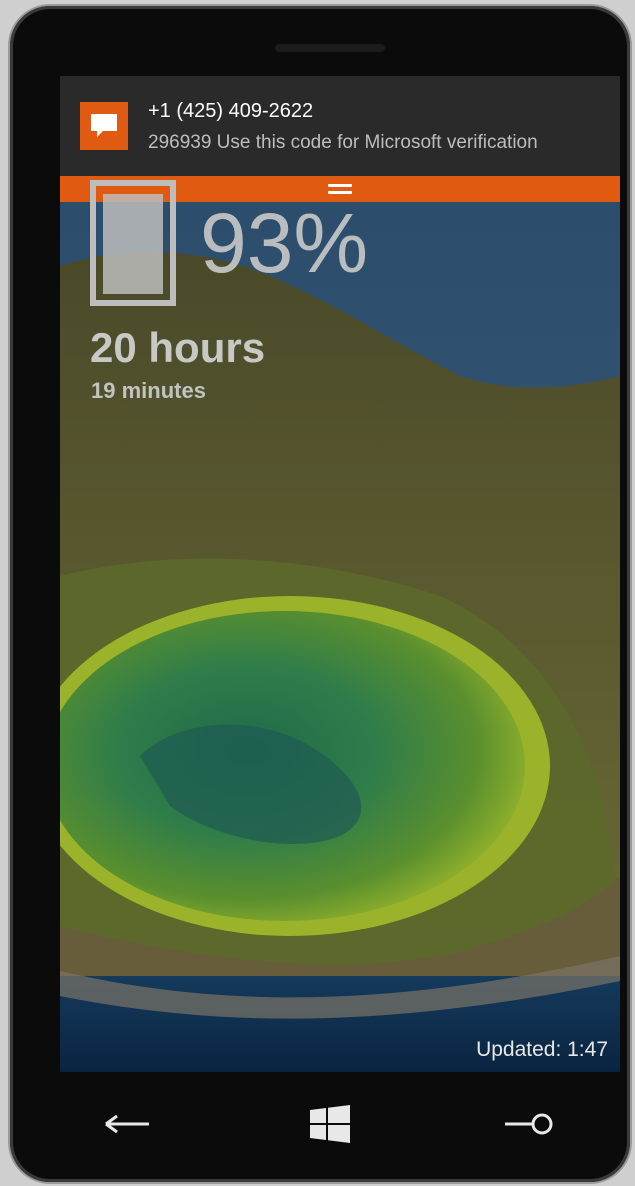 The height and width of the screenshot is (1186, 635). I want to click on notification-sender: +1 (425) 409-2622, so click(231, 111).